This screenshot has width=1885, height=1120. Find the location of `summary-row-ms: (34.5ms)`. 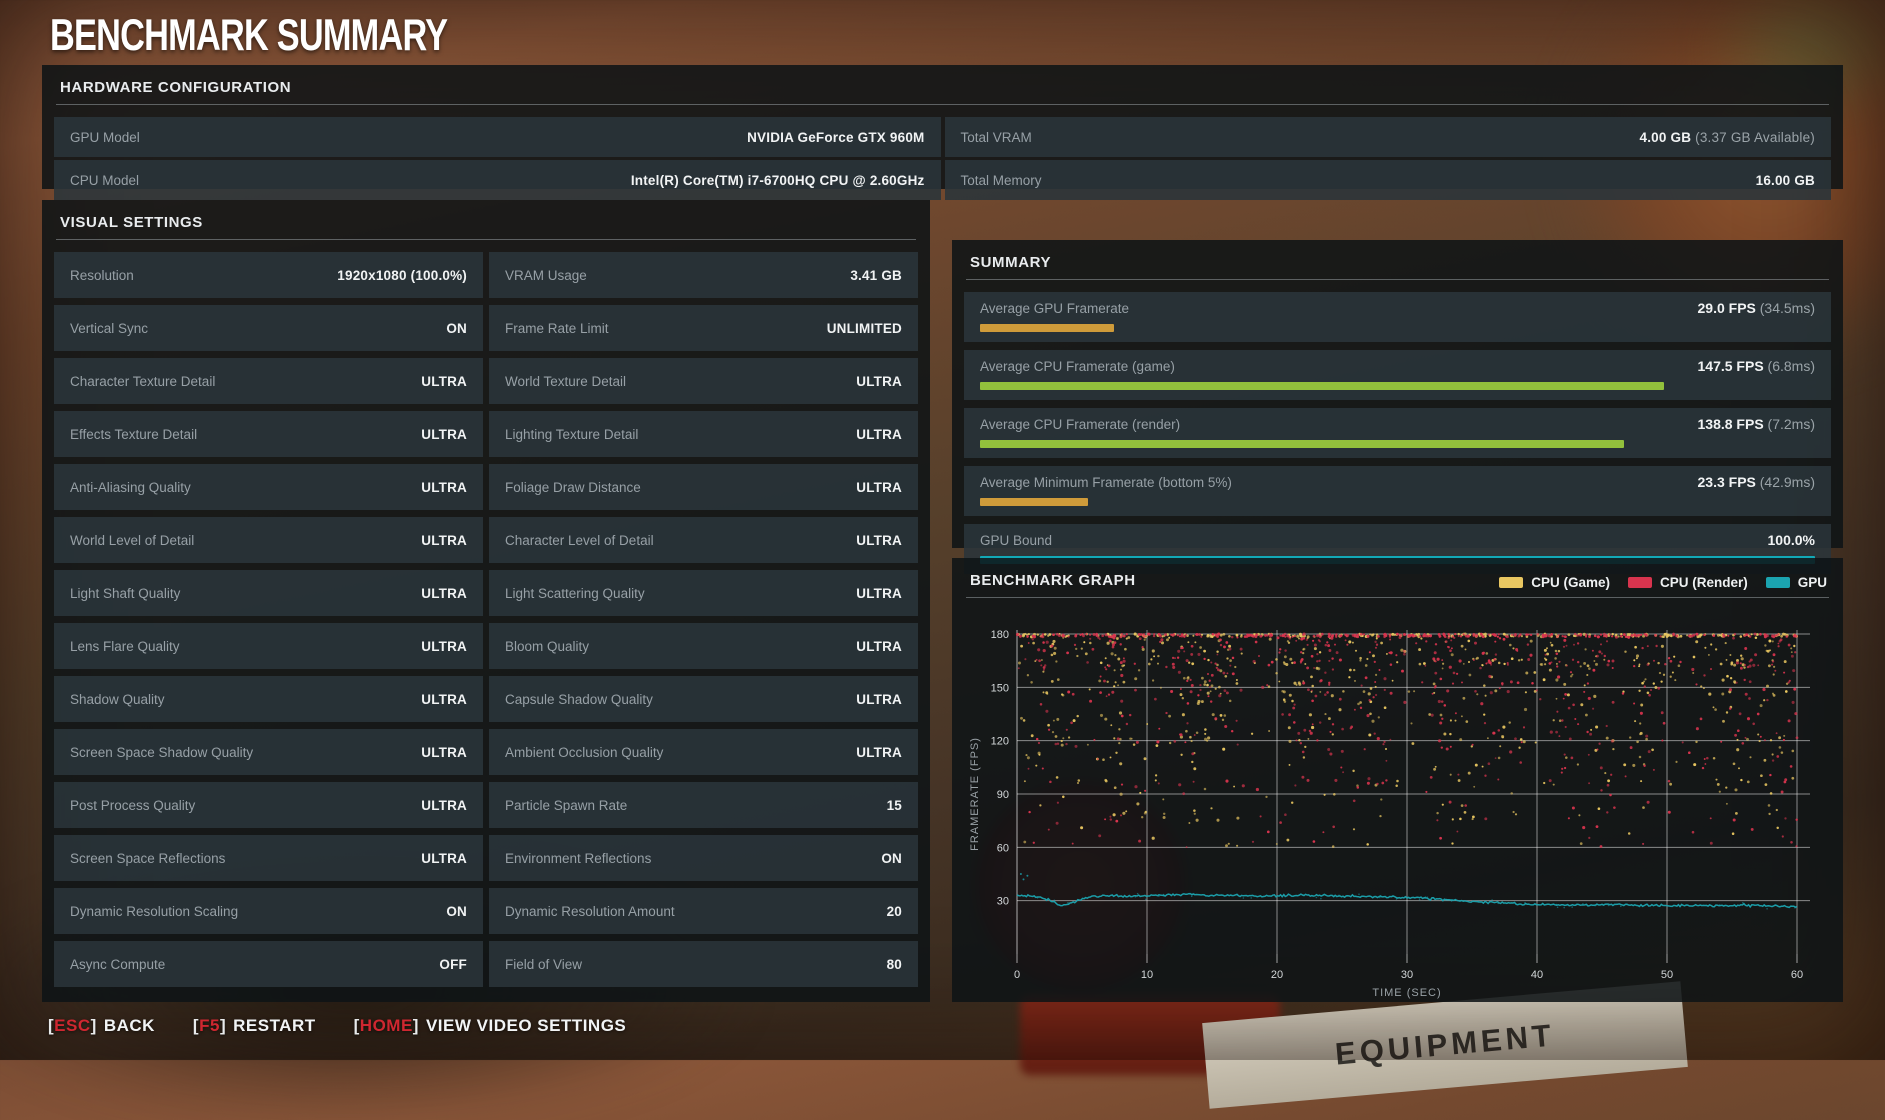

summary-row-ms: (34.5ms) is located at coordinates (1787, 308).